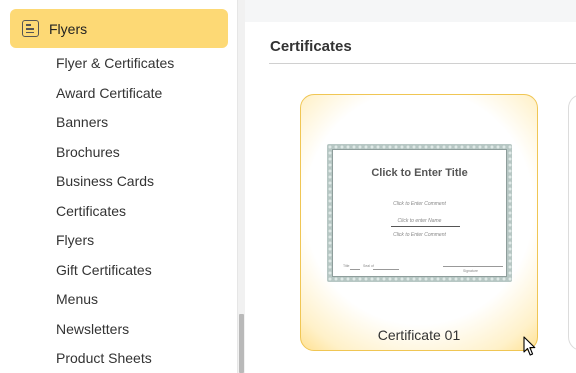 This screenshot has width=576, height=373. Describe the element at coordinates (77, 299) in the screenshot. I see `sidebar-item-menus: Menus` at that location.